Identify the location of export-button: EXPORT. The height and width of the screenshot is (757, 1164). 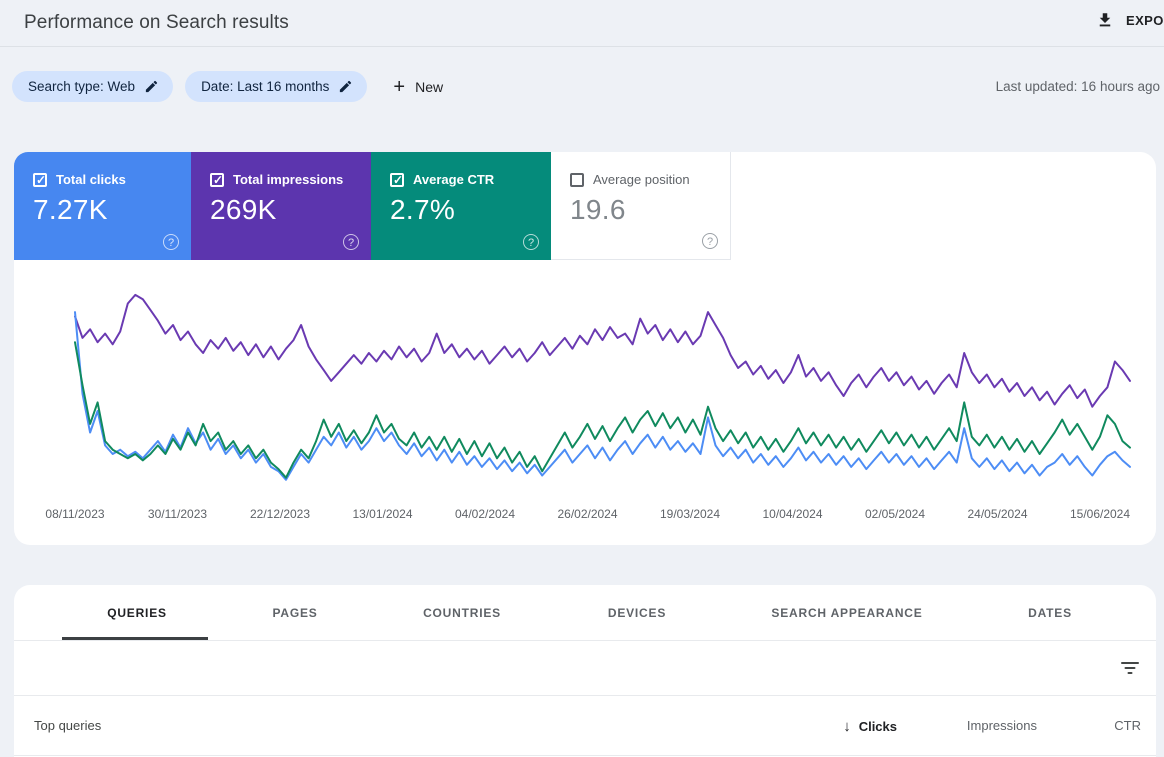
(1130, 20).